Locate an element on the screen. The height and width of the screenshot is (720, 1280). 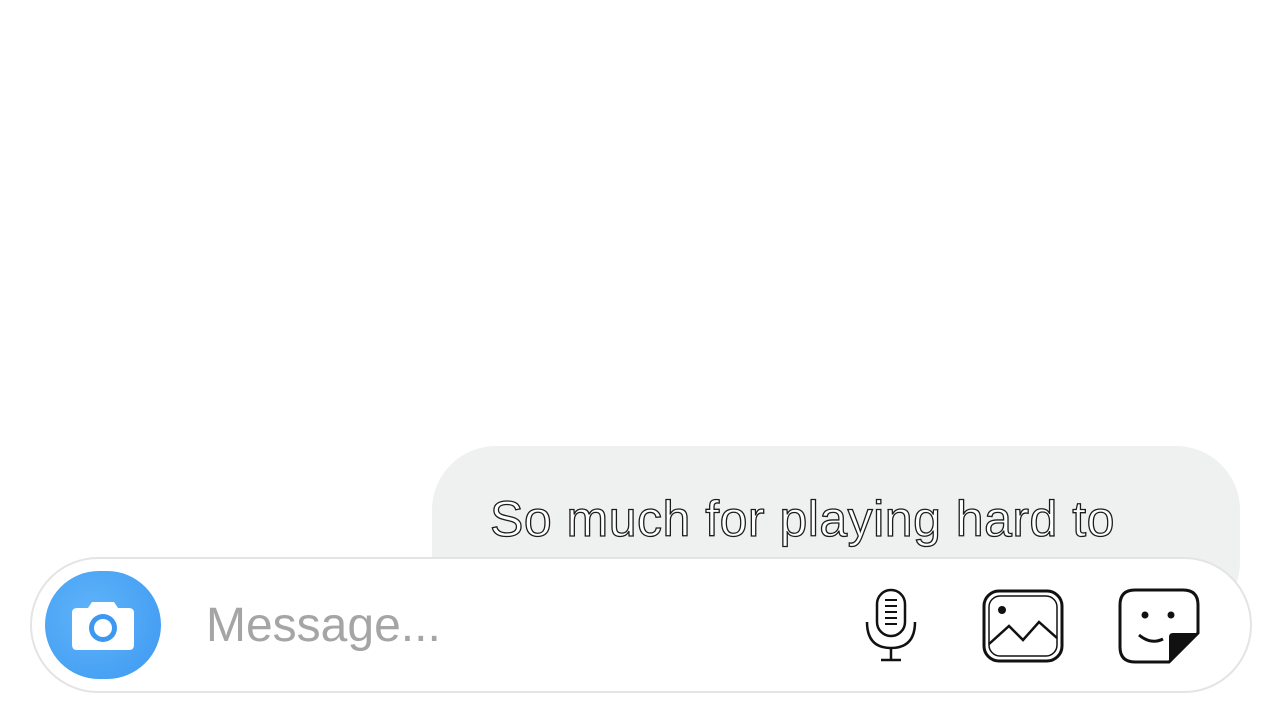
gallery-icon is located at coordinates (1023, 626).